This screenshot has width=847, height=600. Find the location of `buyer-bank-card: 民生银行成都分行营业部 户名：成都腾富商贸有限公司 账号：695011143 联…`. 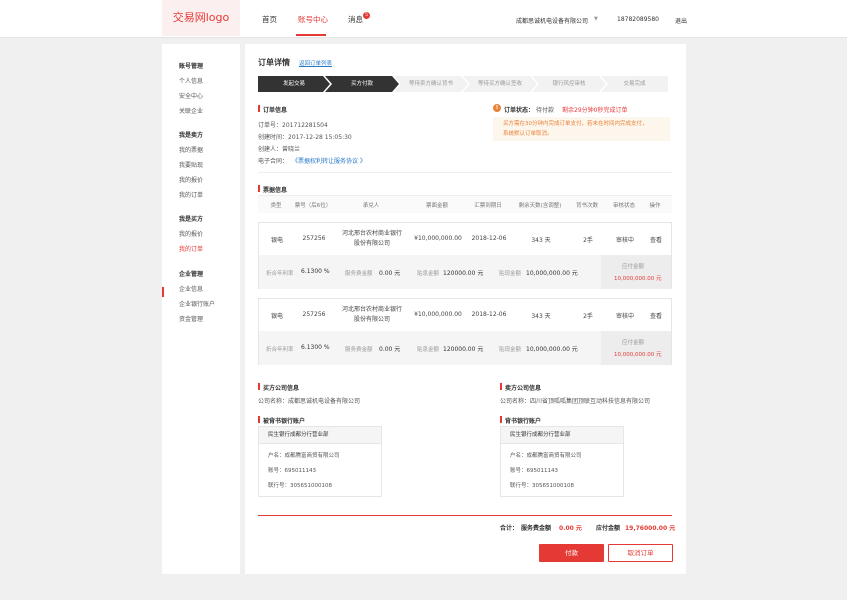

buyer-bank-card: 民生银行成都分行营业部 户名：成都腾富商贸有限公司 账号：695011143 联… is located at coordinates (320, 461).